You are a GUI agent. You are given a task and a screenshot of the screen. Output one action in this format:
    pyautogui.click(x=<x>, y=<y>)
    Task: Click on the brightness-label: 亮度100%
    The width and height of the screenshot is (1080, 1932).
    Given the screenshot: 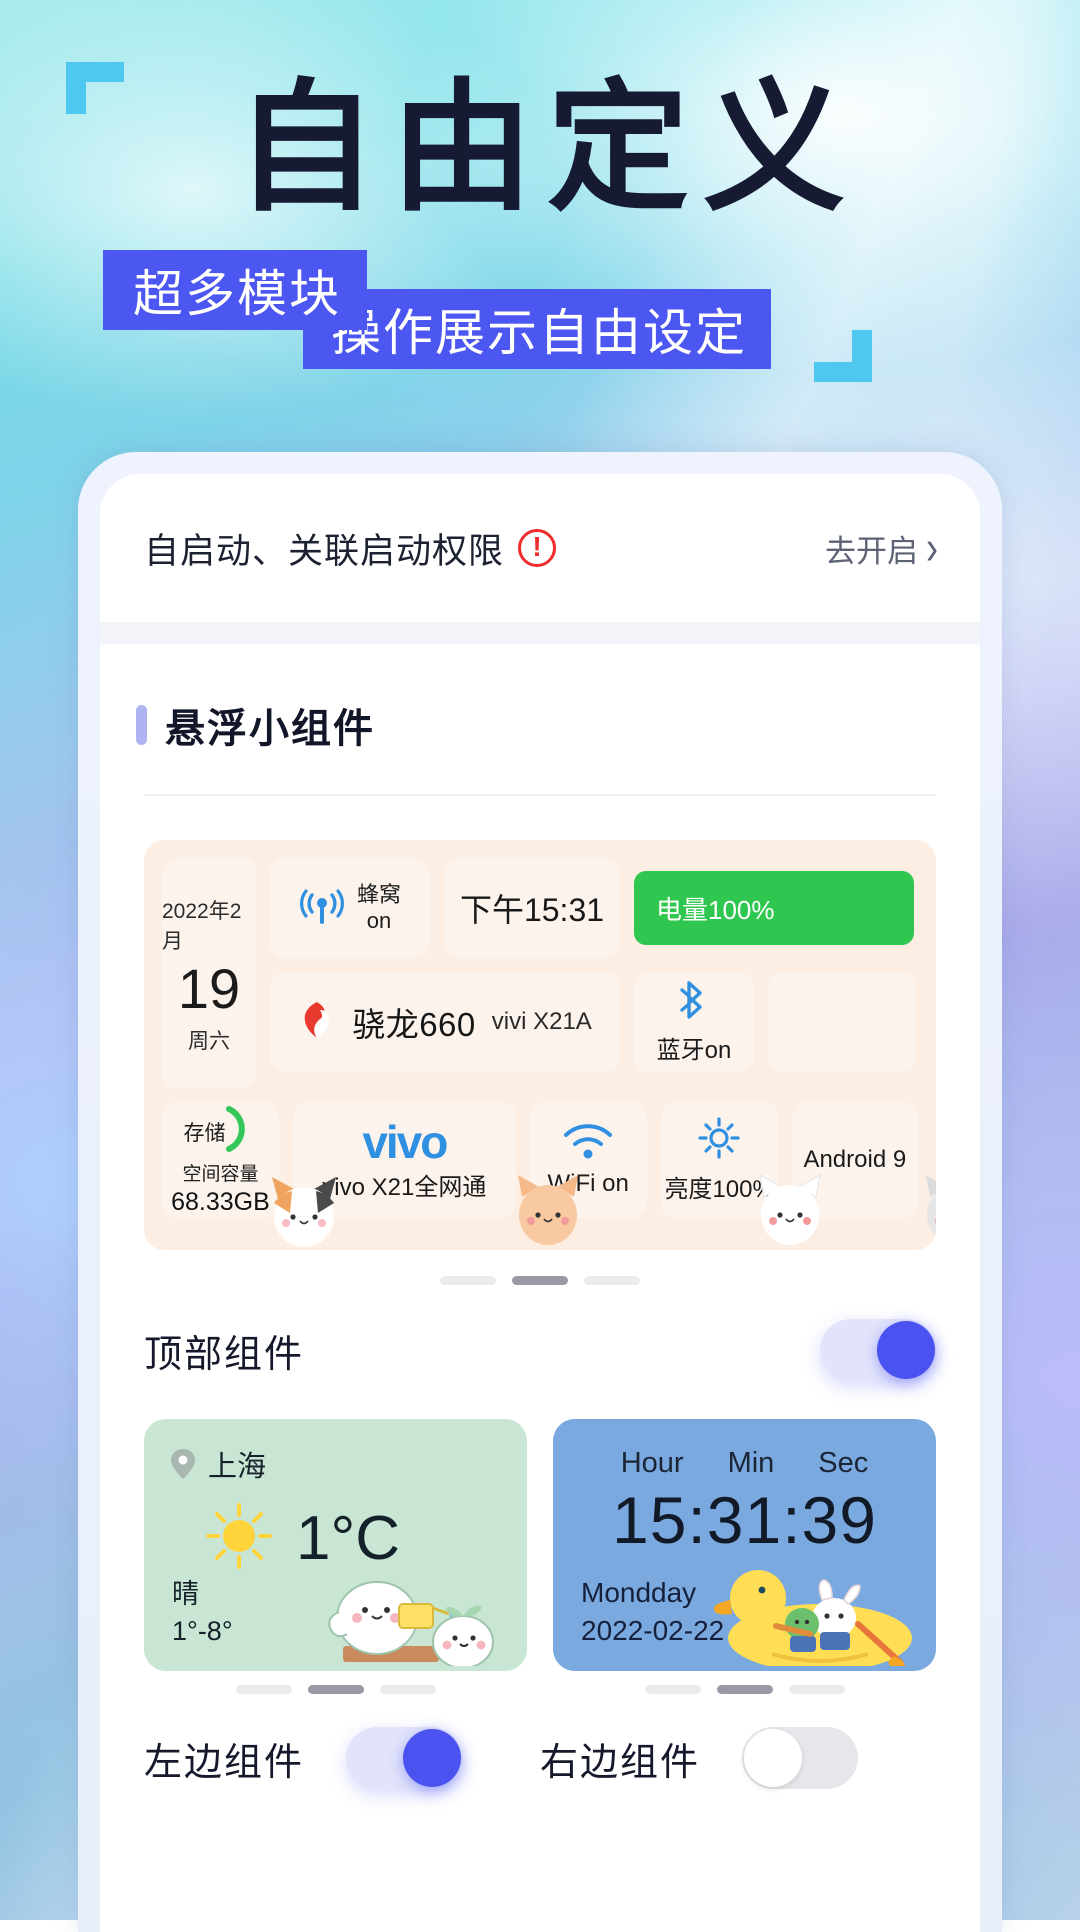 What is the action you would take?
    pyautogui.click(x=719, y=1189)
    